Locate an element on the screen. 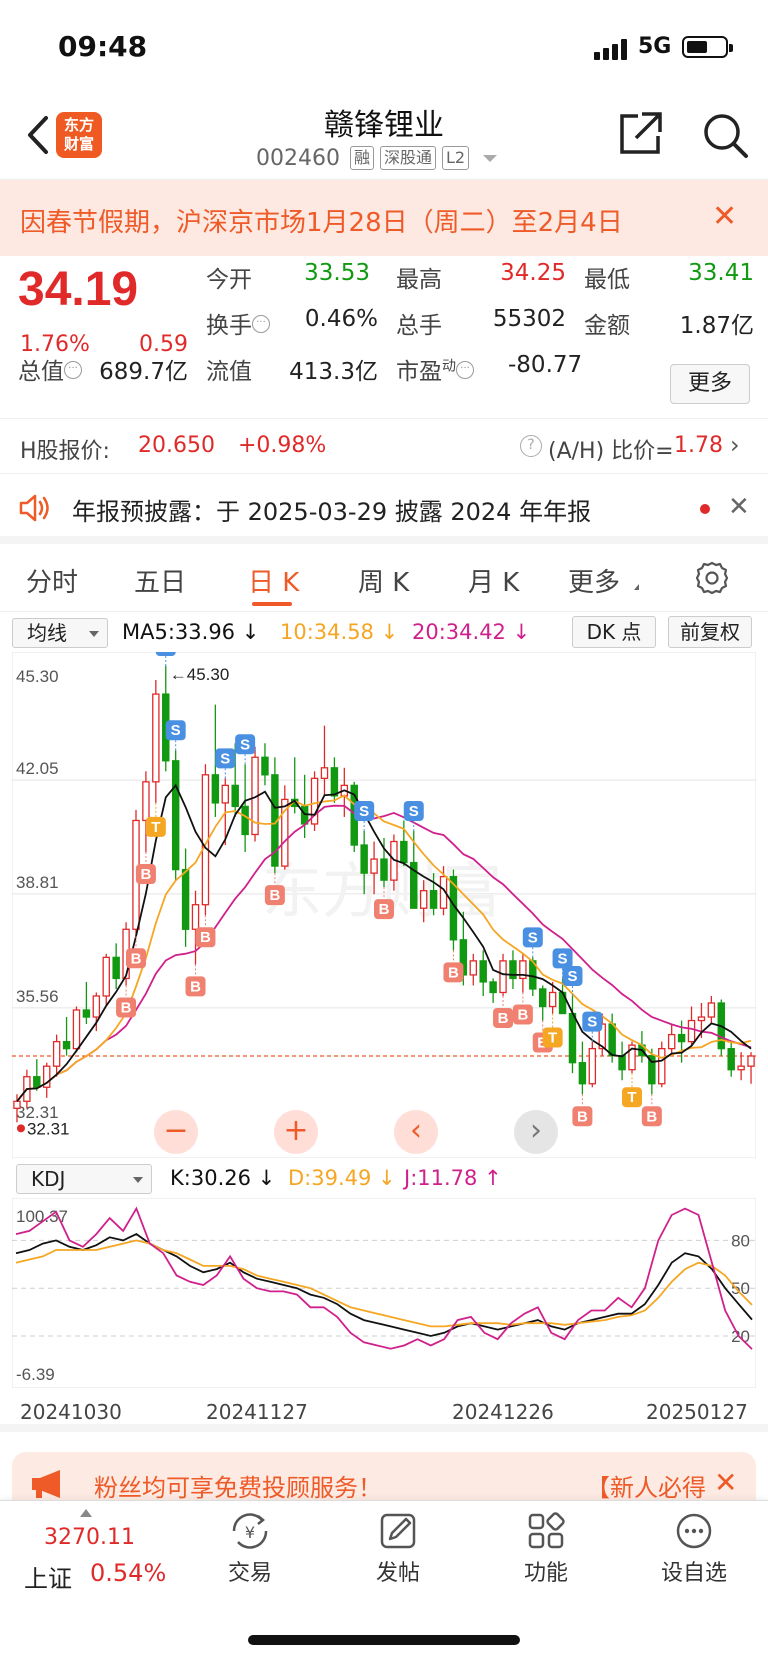 The width and height of the screenshot is (768, 1663). holiday-notice: 因春节假期，沪深京市场1月28日（周二）至2月4日 ✕ is located at coordinates (384, 218).